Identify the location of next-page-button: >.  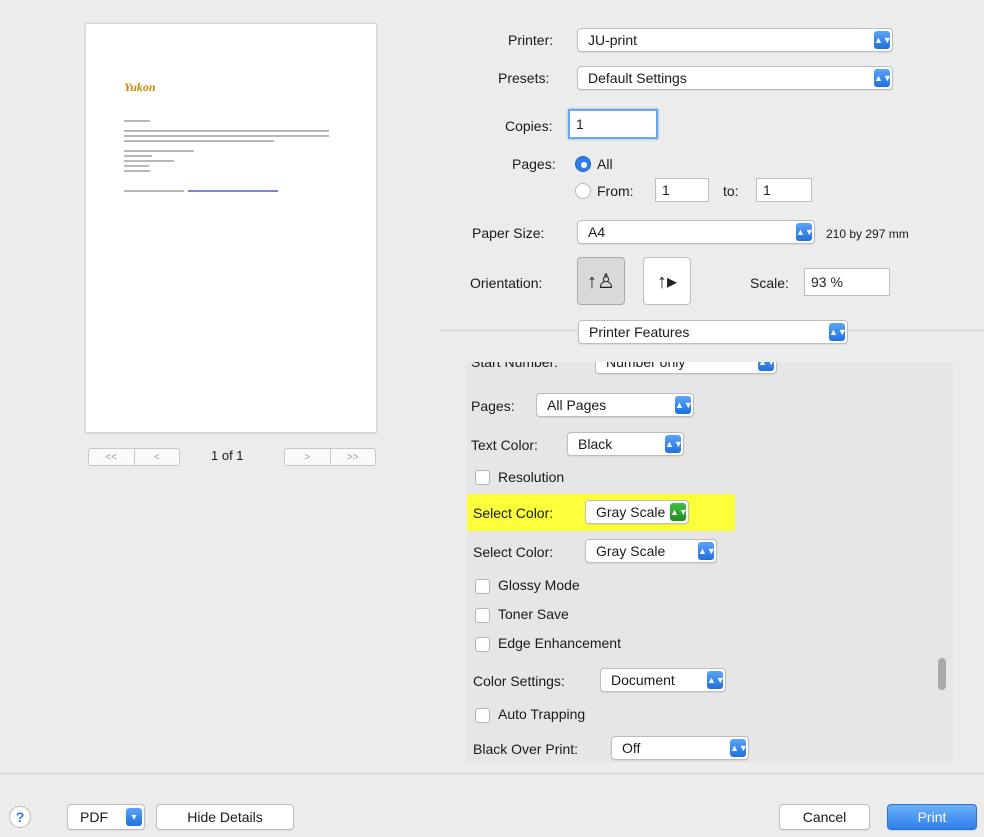
(307, 457).